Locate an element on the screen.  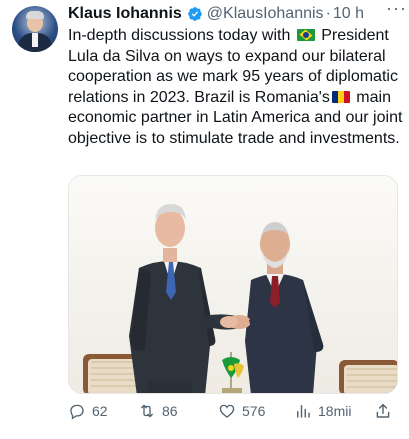
repost-count: 86 is located at coordinates (170, 411).